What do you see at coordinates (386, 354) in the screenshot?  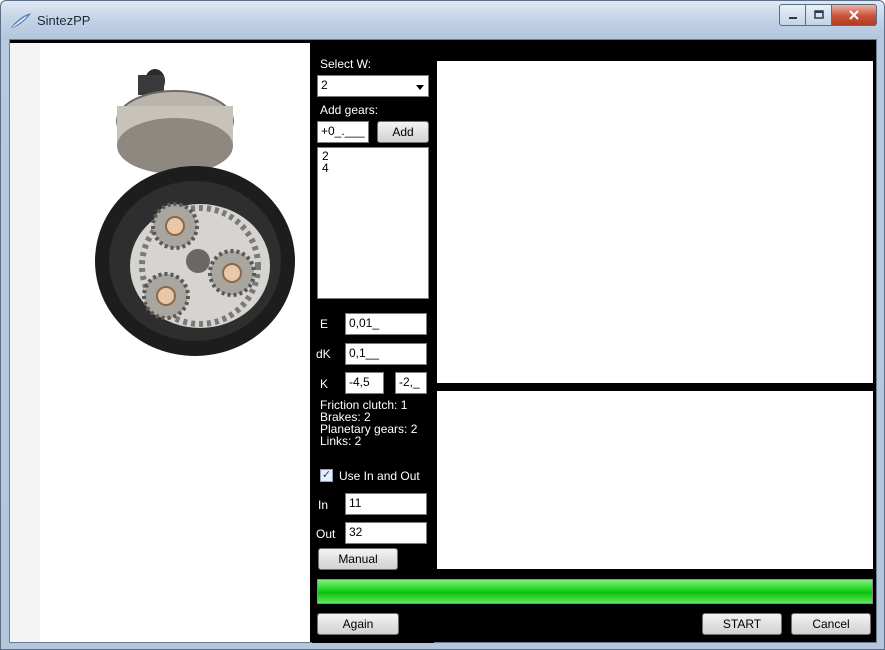 I see `dk-input: 0,1__` at bounding box center [386, 354].